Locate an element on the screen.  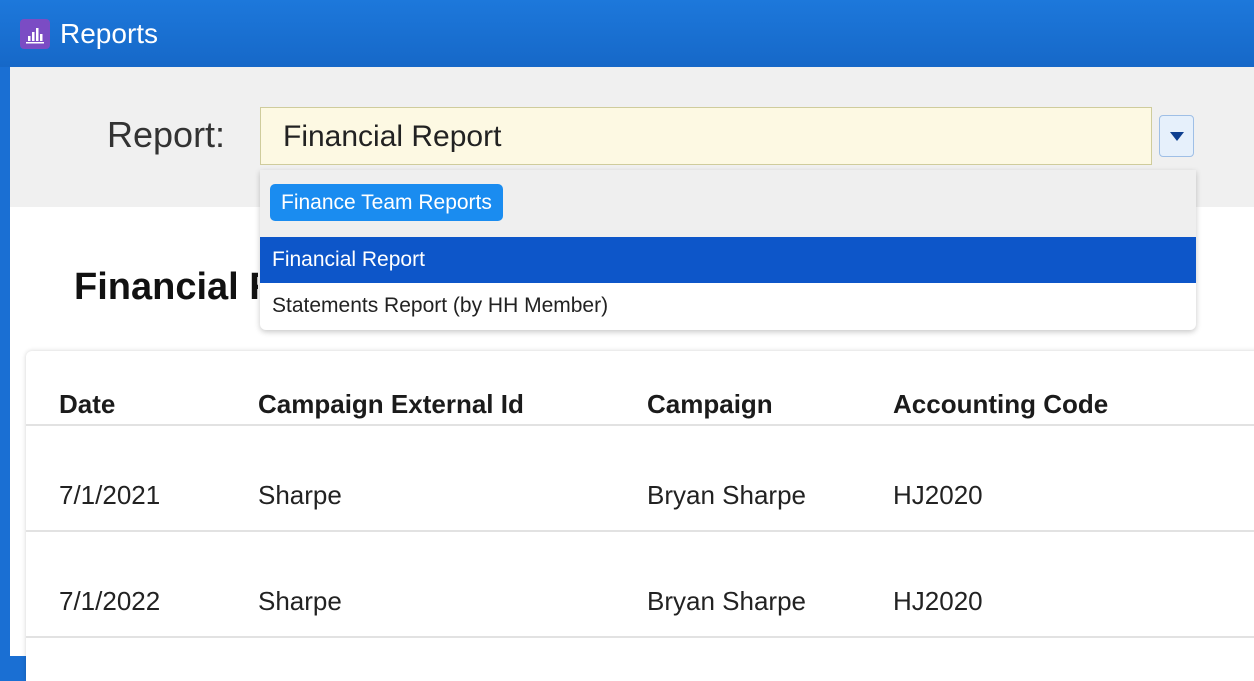
column-header-campaign-external-id: Campaign External Id is located at coordinates (391, 404).